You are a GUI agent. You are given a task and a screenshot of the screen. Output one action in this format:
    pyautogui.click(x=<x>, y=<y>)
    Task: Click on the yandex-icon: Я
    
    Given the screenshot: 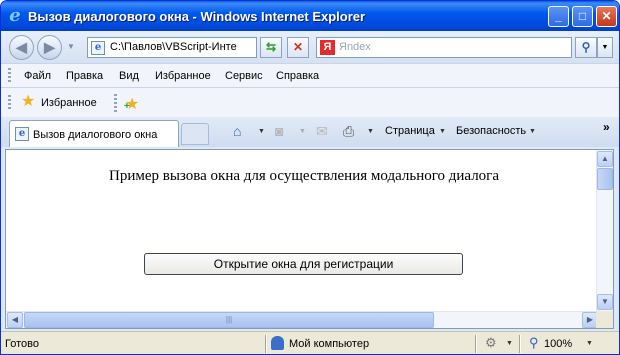 What is the action you would take?
    pyautogui.click(x=327, y=47)
    